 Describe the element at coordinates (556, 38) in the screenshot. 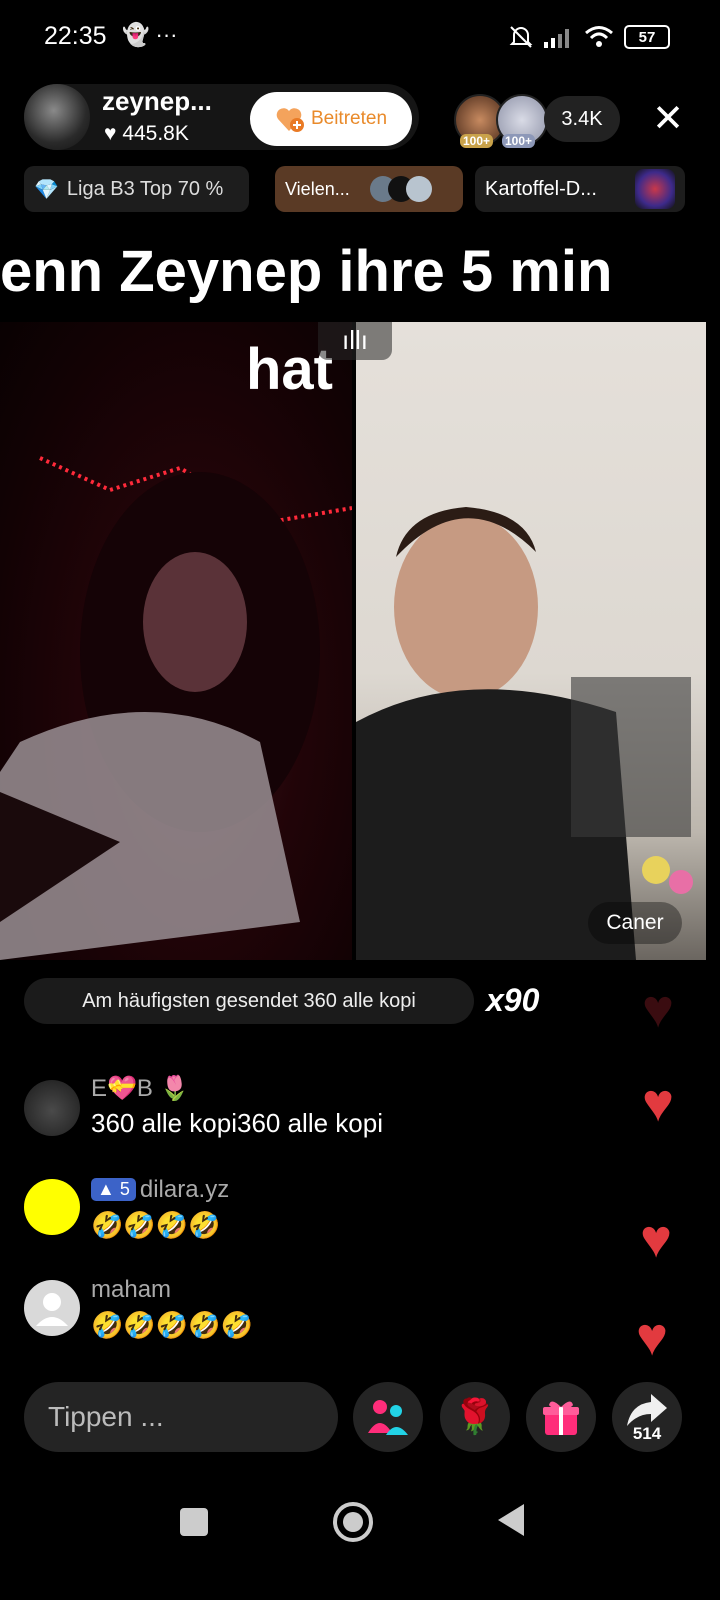

I see `signal-icon` at that location.